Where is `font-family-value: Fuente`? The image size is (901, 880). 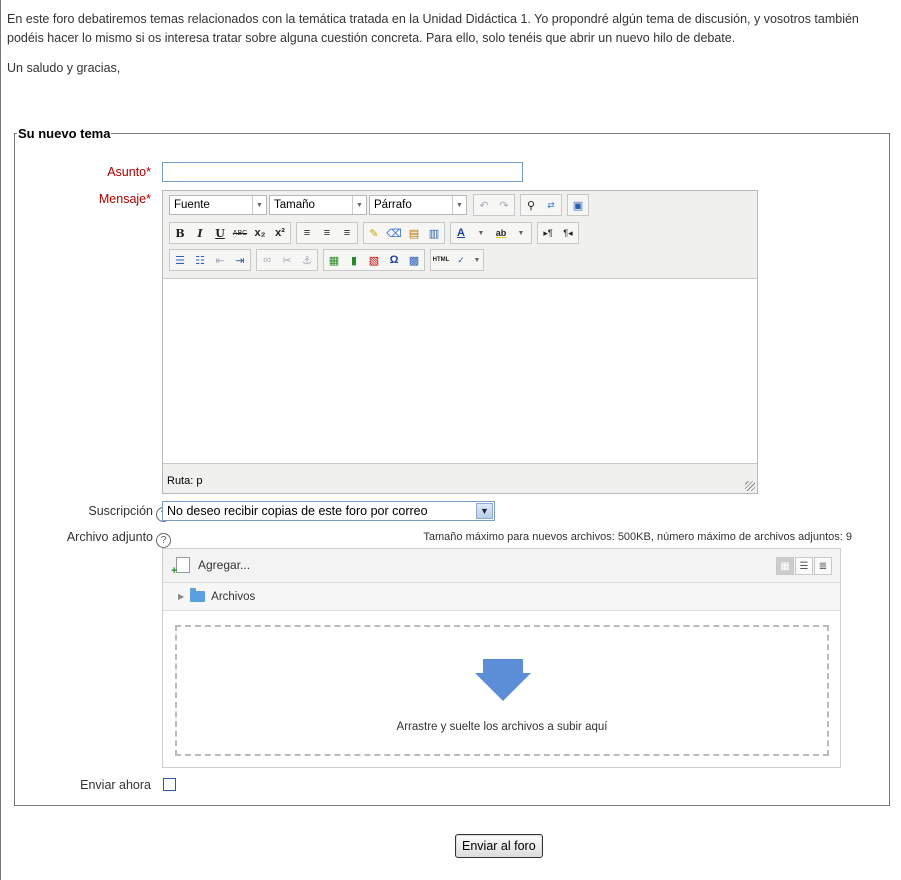
font-family-value: Fuente is located at coordinates (192, 205).